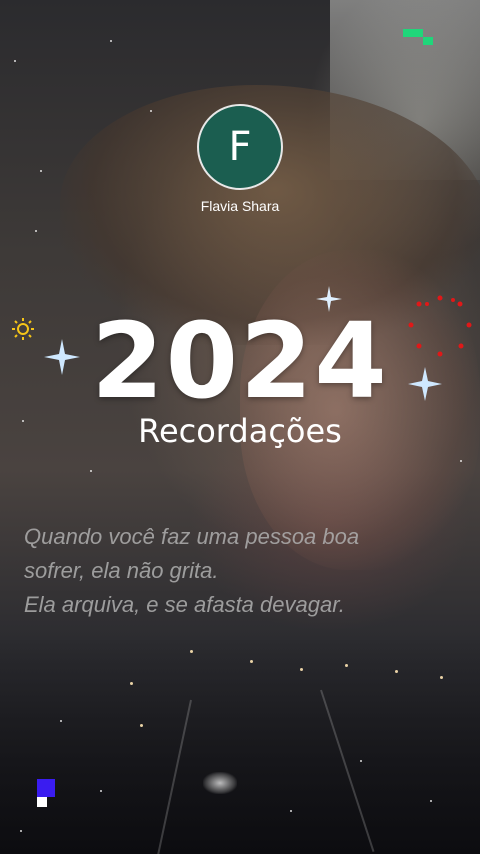 The image size is (480, 854). What do you see at coordinates (121, 570) in the screenshot?
I see `quote-line: sofrer, ela não grita.` at bounding box center [121, 570].